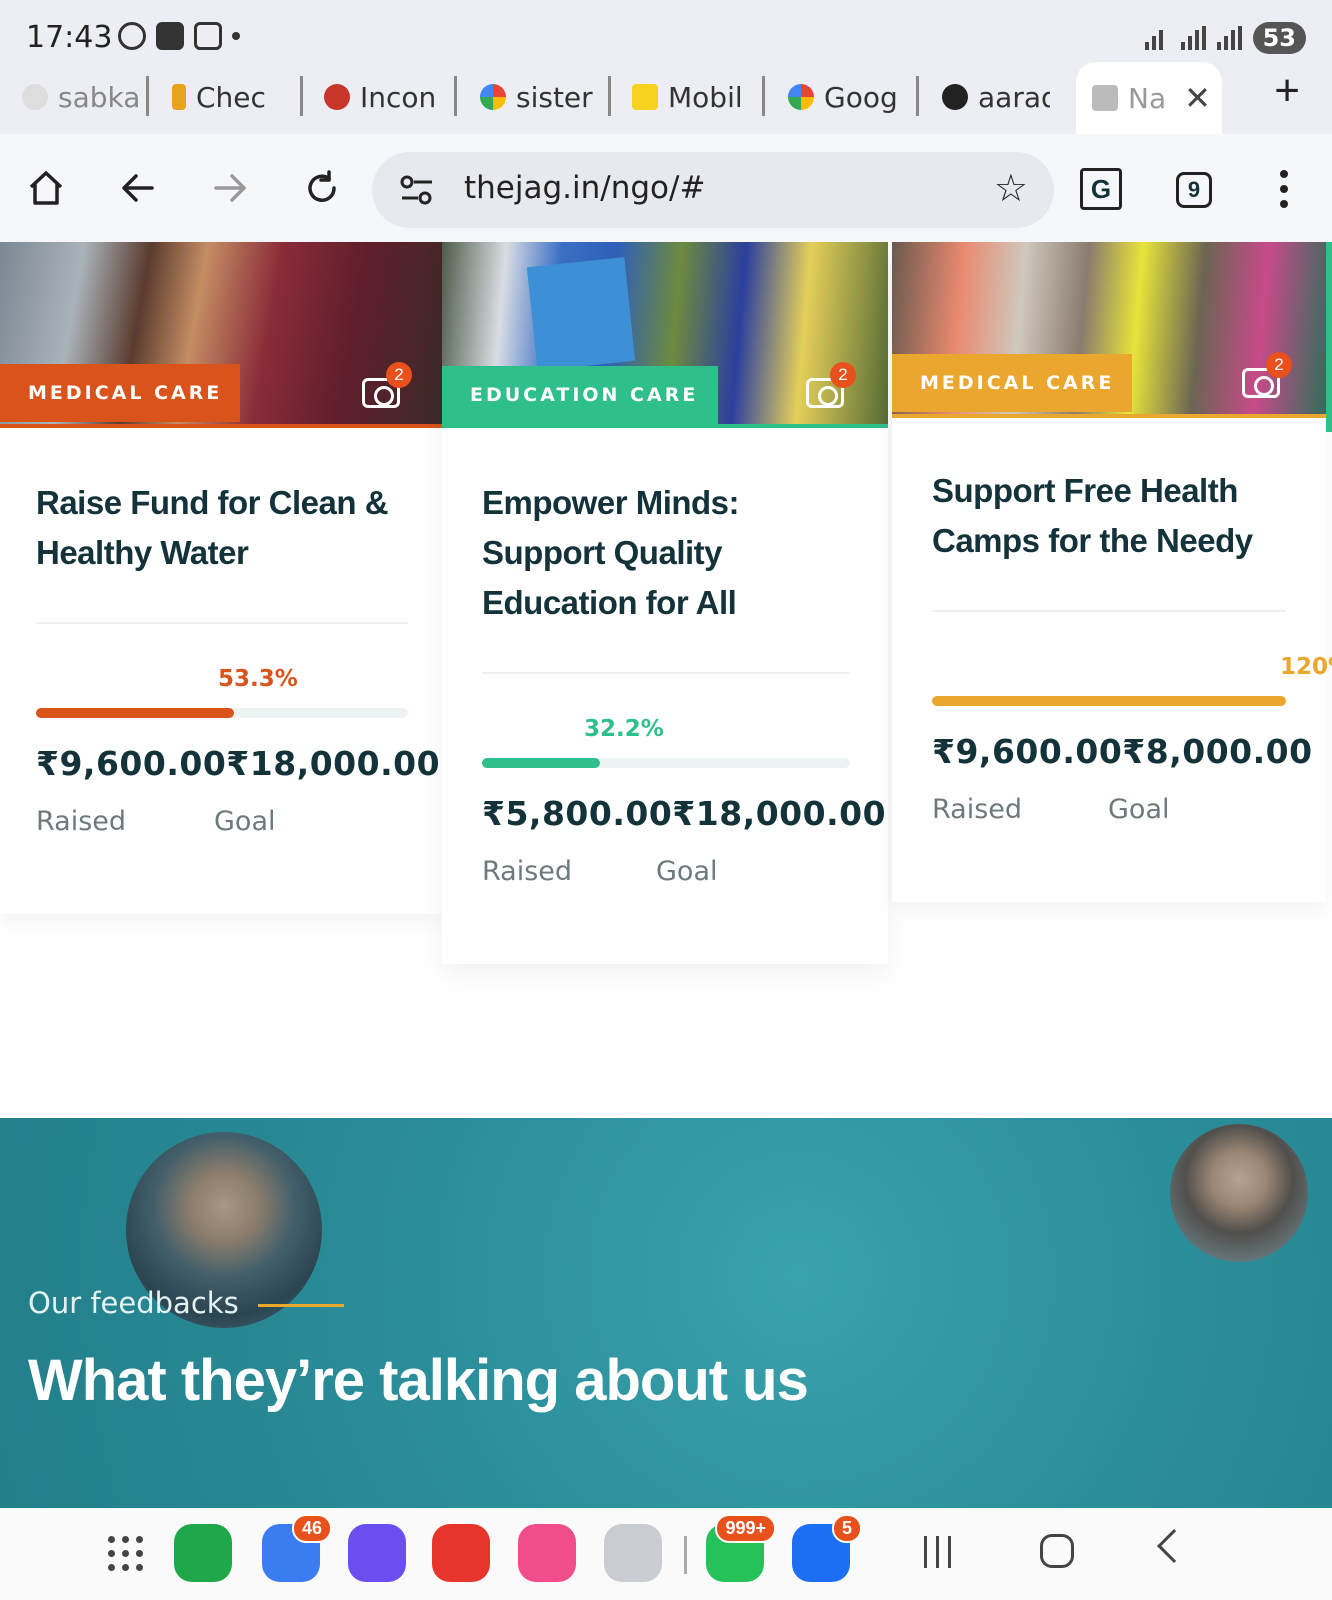 The width and height of the screenshot is (1332, 1600). I want to click on incometax-icon, so click(337, 97).